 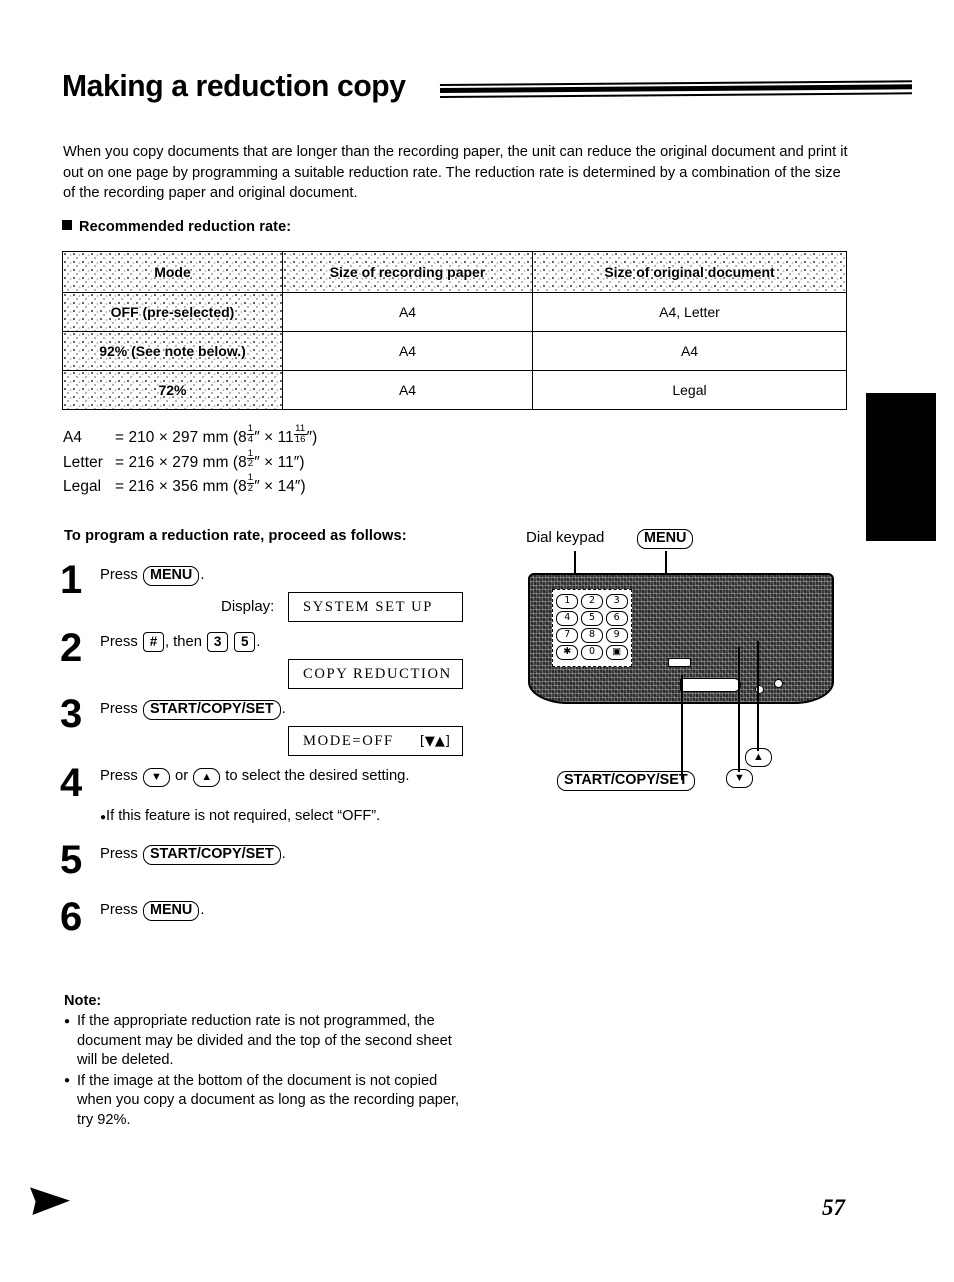 What do you see at coordinates (71, 783) in the screenshot?
I see `step-number-4: 4` at bounding box center [71, 783].